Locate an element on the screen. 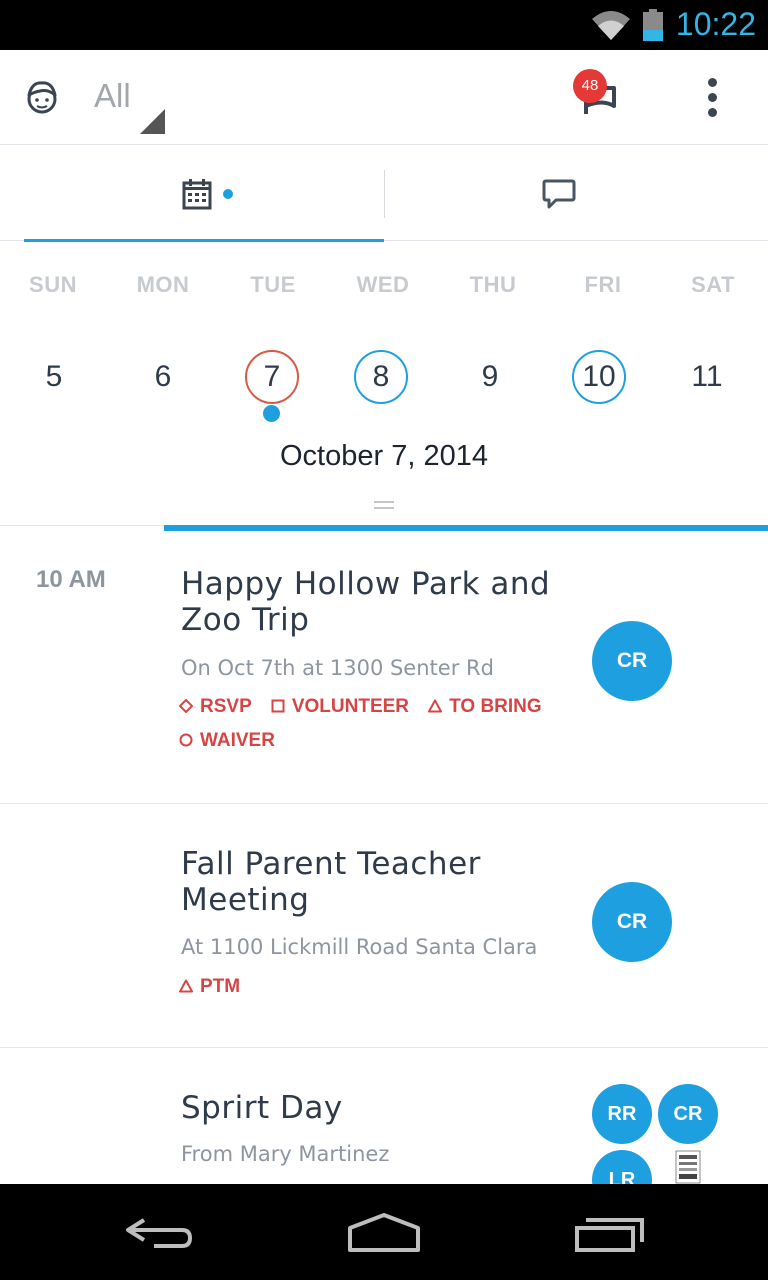 This screenshot has width=768, height=1280. day-cell-today: 7 is located at coordinates (272, 377).